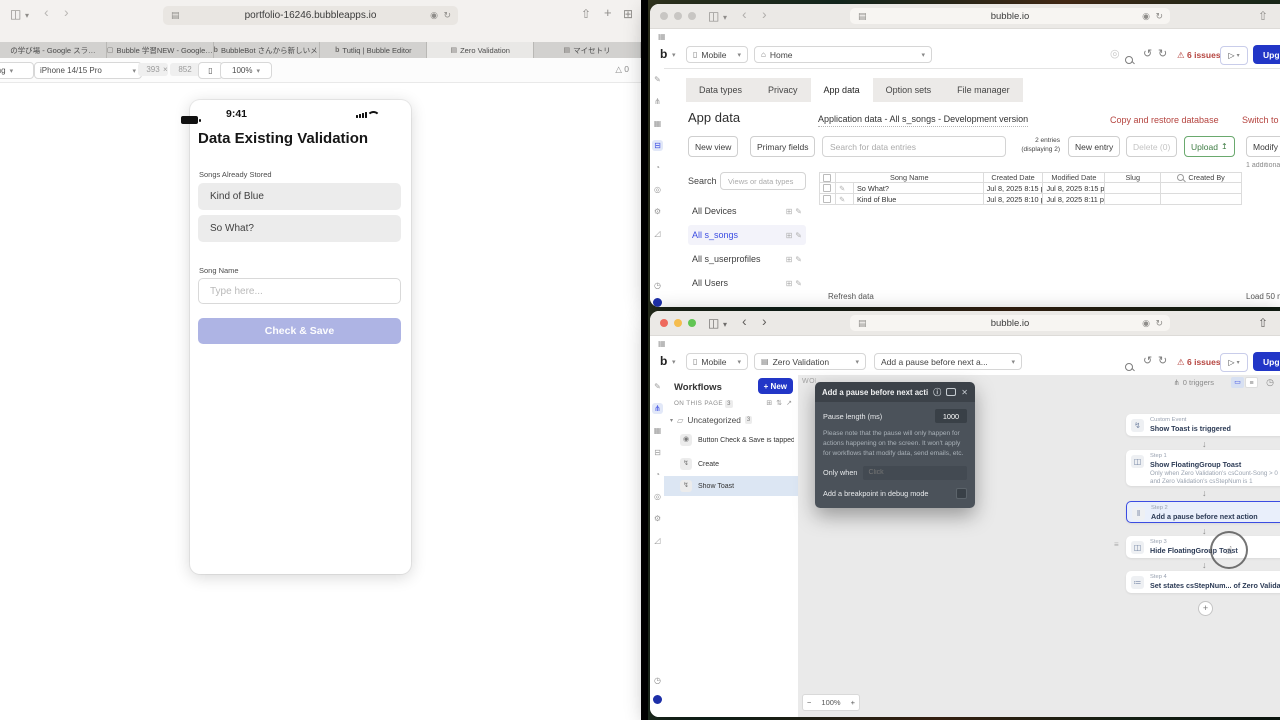  I want to click on workflow-step-2-selected: ‖ Step 2 Add a pause before next action, so click(1203, 512).